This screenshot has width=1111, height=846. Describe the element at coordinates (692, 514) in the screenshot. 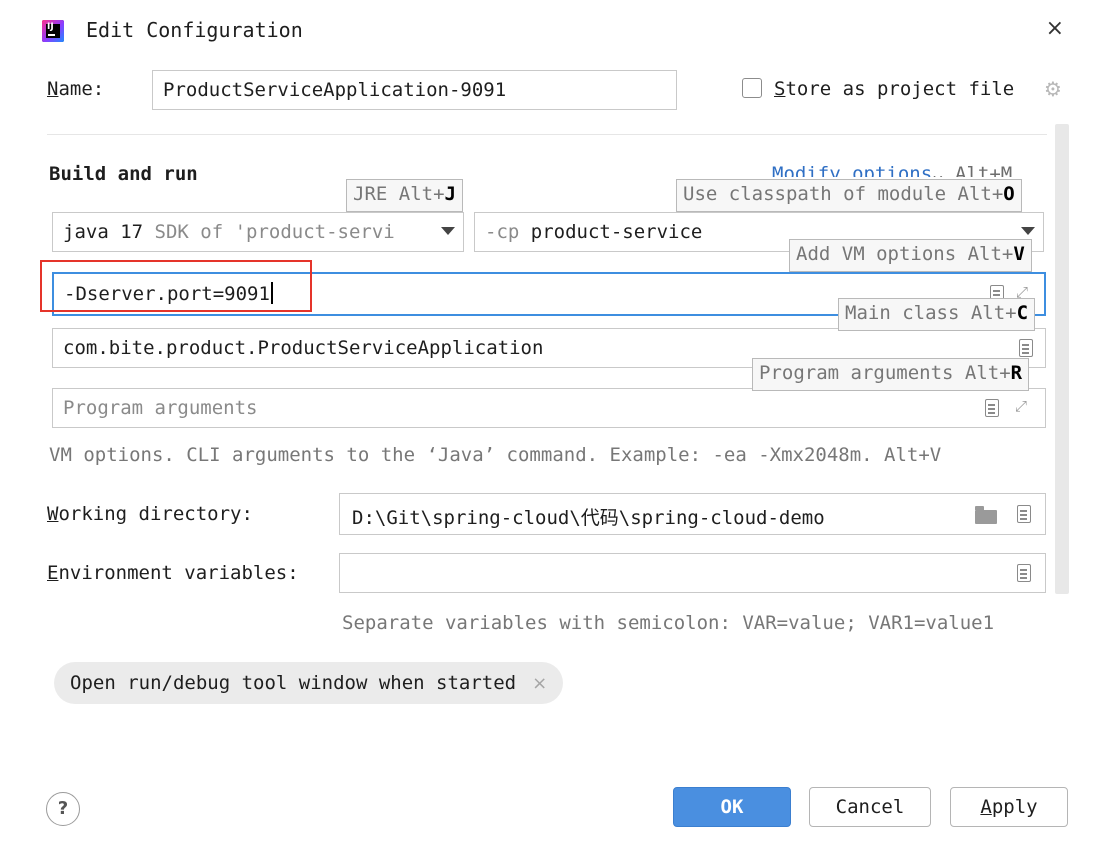

I see `working-directory-input: D:\Git\spring-cloud\代码\spring-cloud-demo` at that location.